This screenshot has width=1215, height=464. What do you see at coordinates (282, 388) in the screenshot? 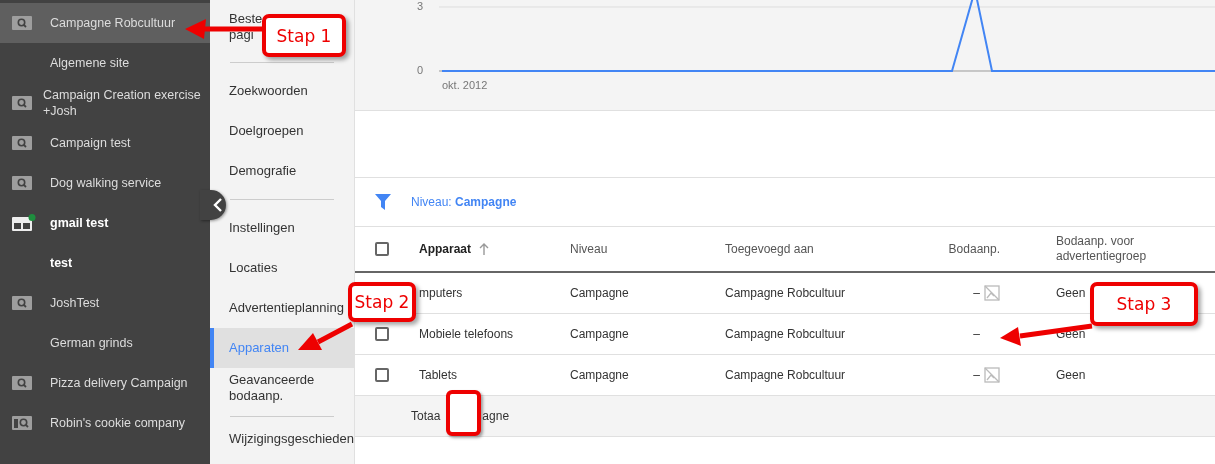
I see `menu-item: Geavanceerde bodaanp.` at bounding box center [282, 388].